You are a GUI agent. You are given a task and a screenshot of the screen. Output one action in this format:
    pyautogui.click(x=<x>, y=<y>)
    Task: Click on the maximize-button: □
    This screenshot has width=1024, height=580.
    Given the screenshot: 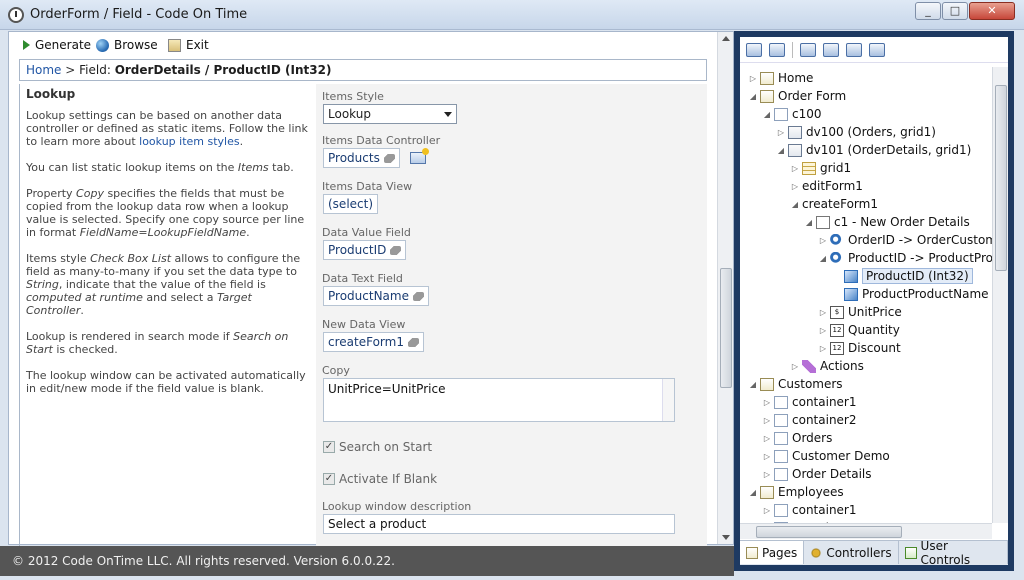 What is the action you would take?
    pyautogui.click(x=955, y=11)
    